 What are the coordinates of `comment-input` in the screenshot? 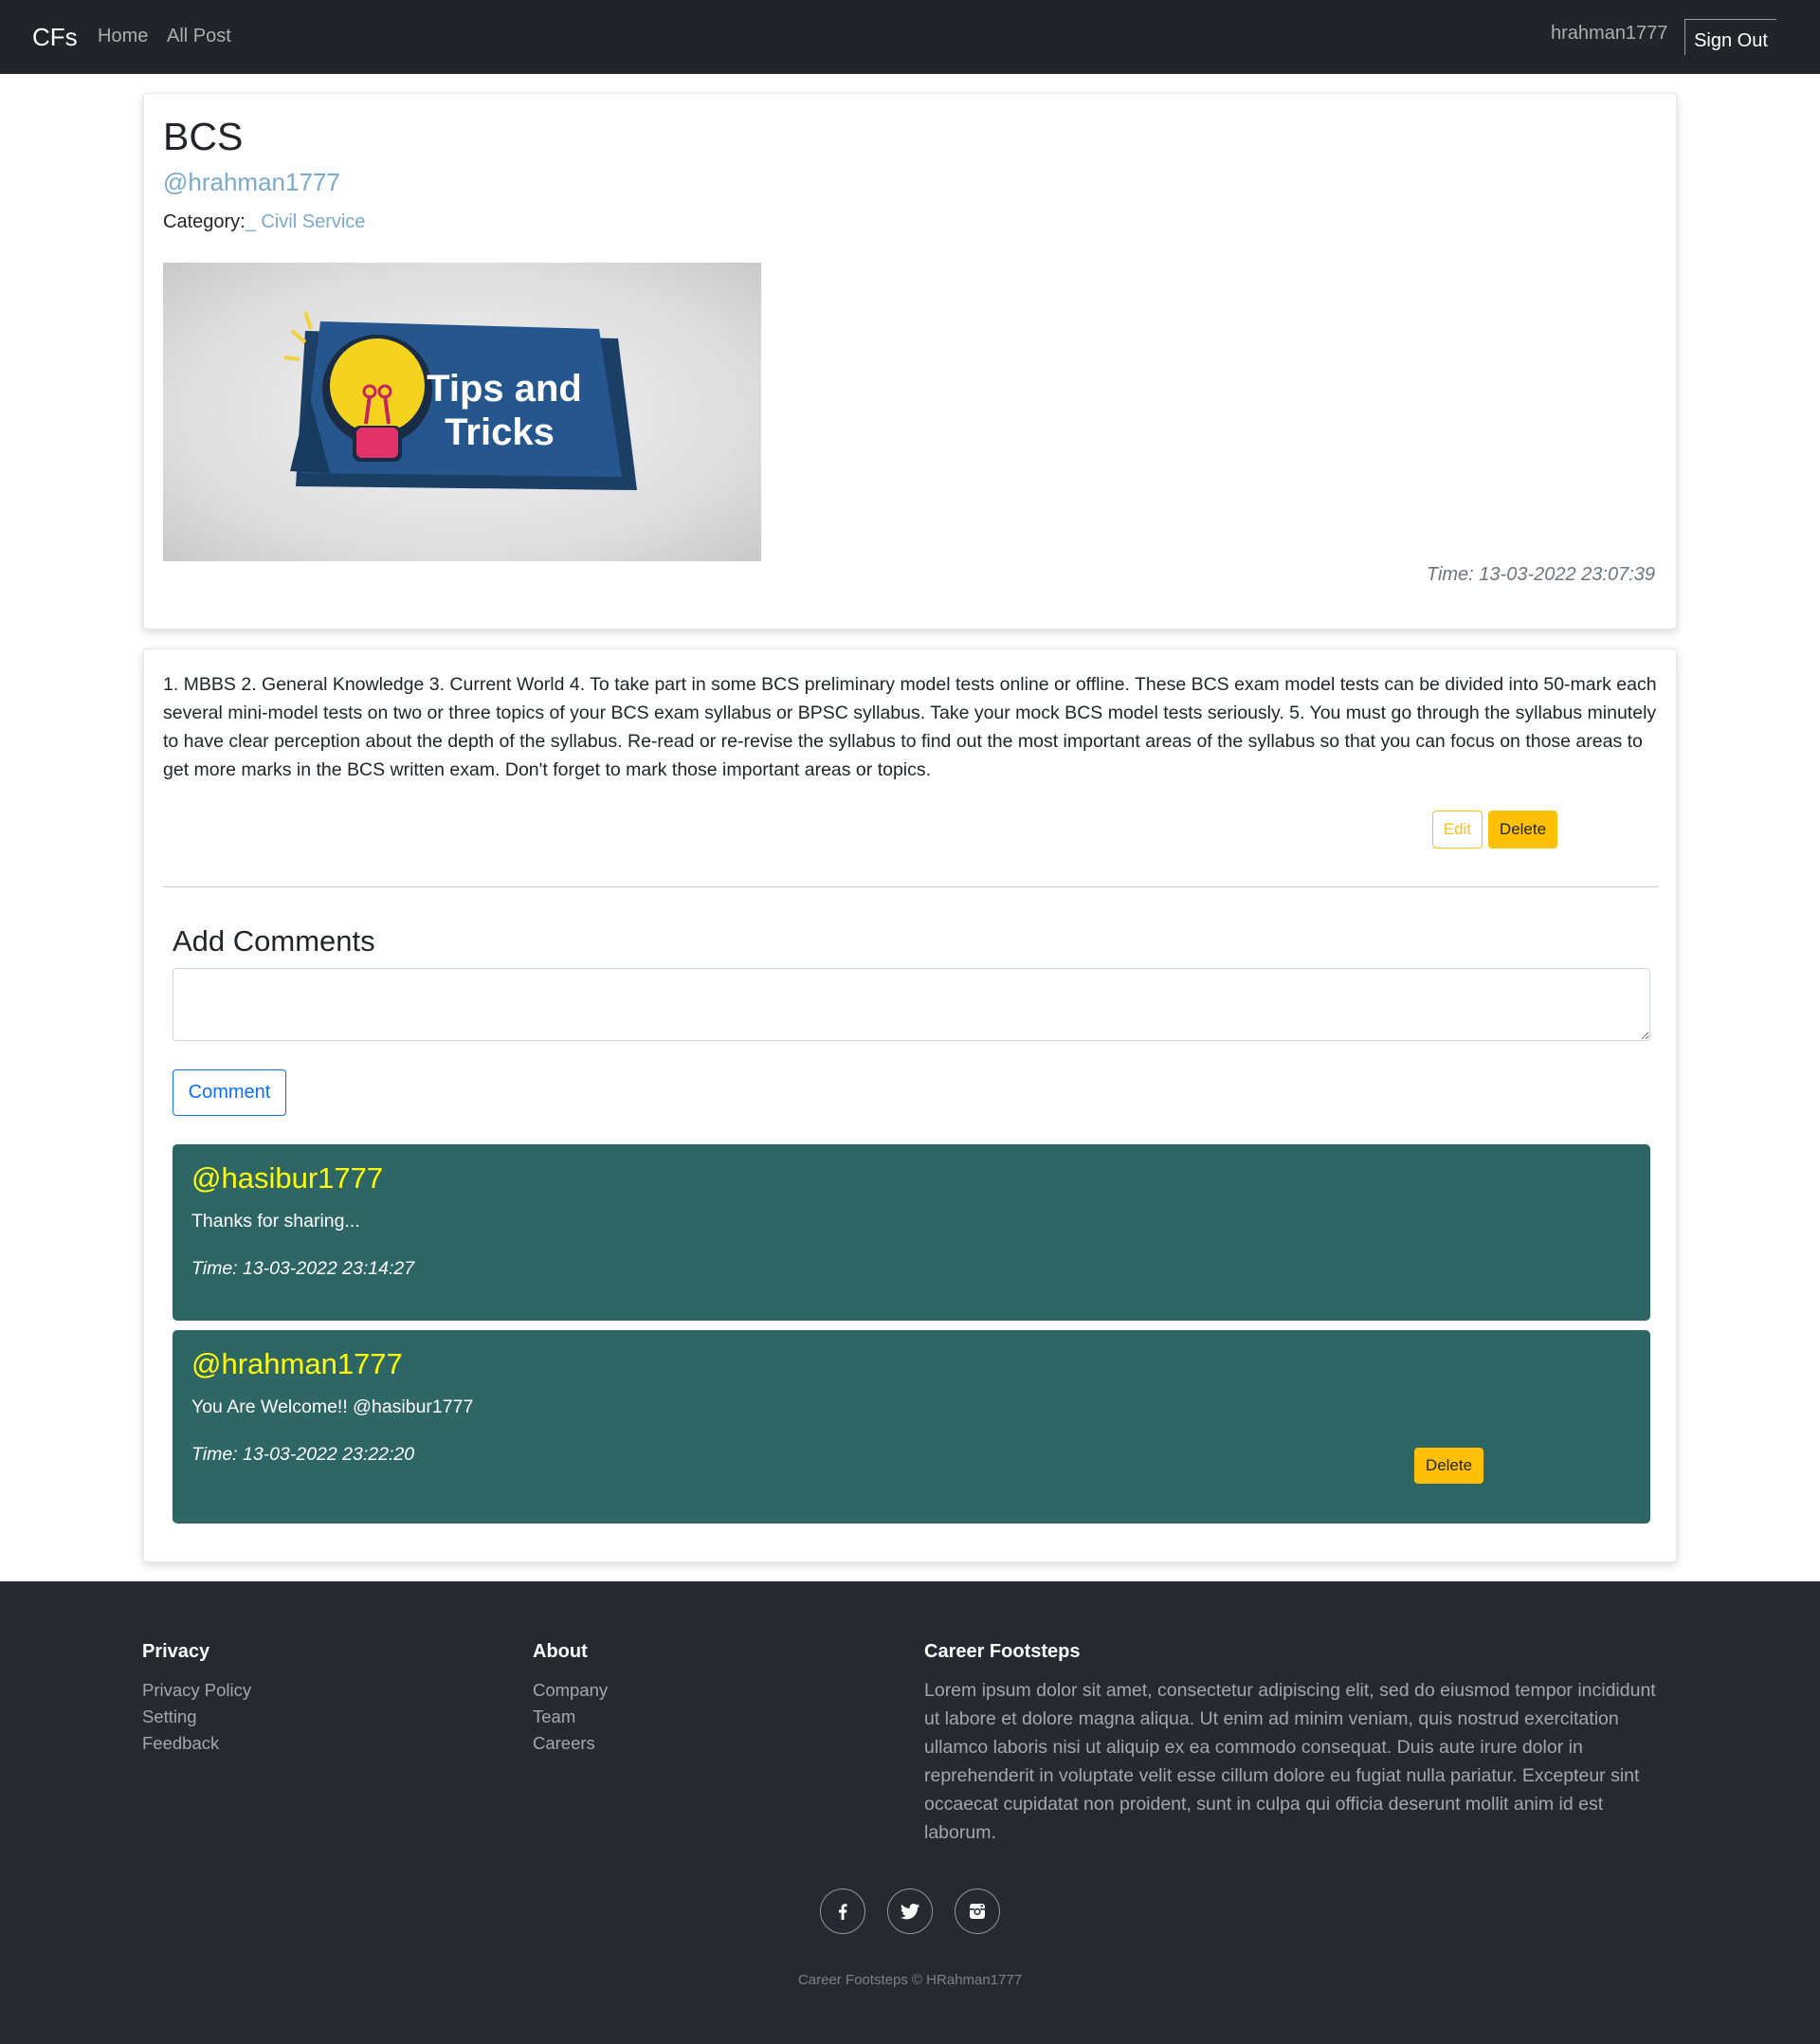 It's located at (911, 1005).